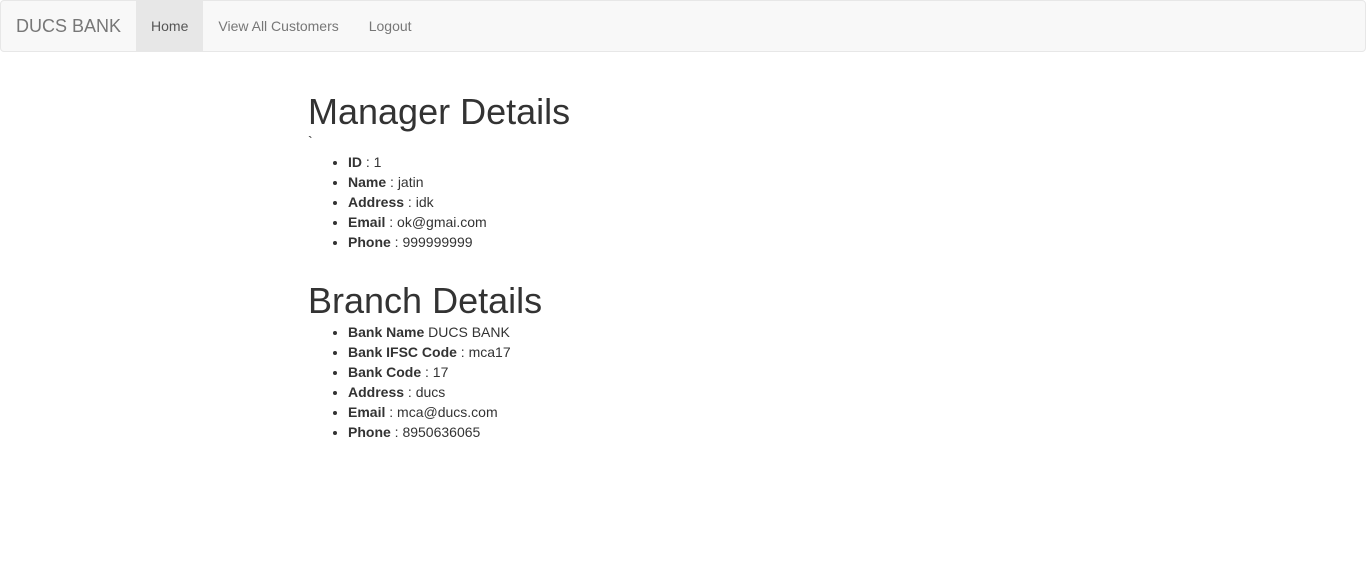 Image resolution: width=1366 pixels, height=563 pixels. I want to click on manager-details-heading: Manager Details, so click(439, 111).